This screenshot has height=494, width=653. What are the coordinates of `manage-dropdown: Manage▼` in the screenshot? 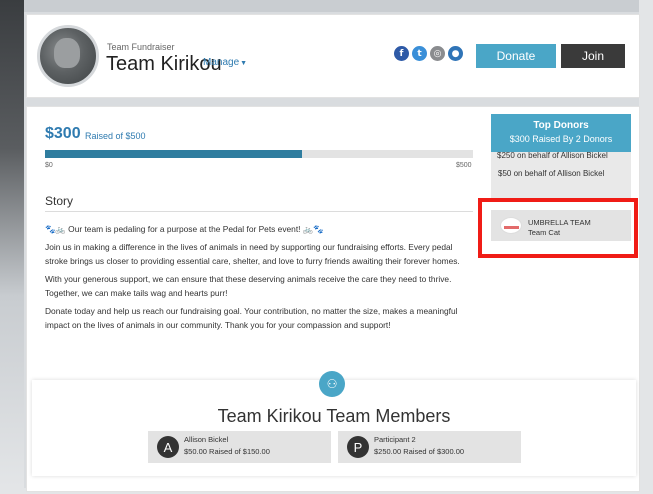 It's located at (225, 62).